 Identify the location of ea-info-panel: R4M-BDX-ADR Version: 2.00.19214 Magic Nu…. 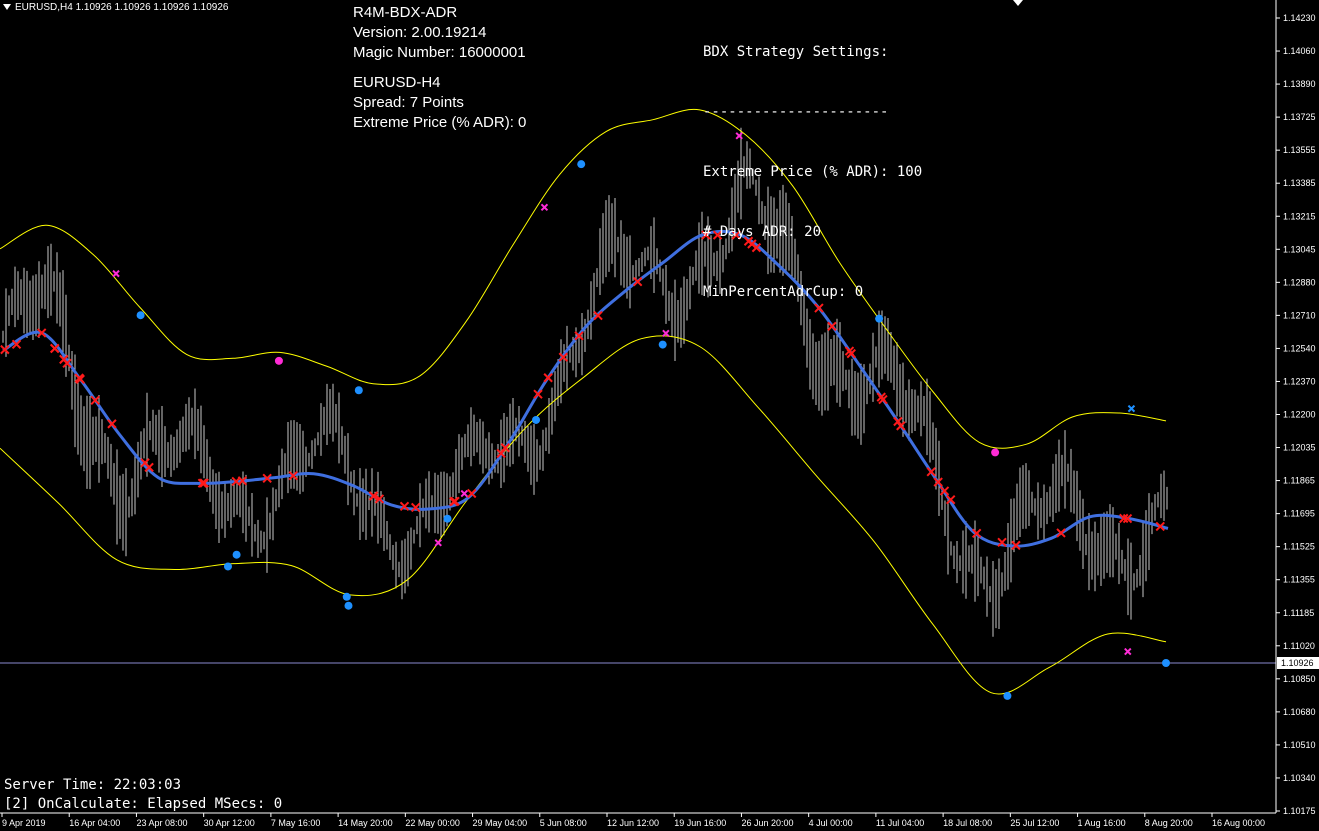
(439, 68).